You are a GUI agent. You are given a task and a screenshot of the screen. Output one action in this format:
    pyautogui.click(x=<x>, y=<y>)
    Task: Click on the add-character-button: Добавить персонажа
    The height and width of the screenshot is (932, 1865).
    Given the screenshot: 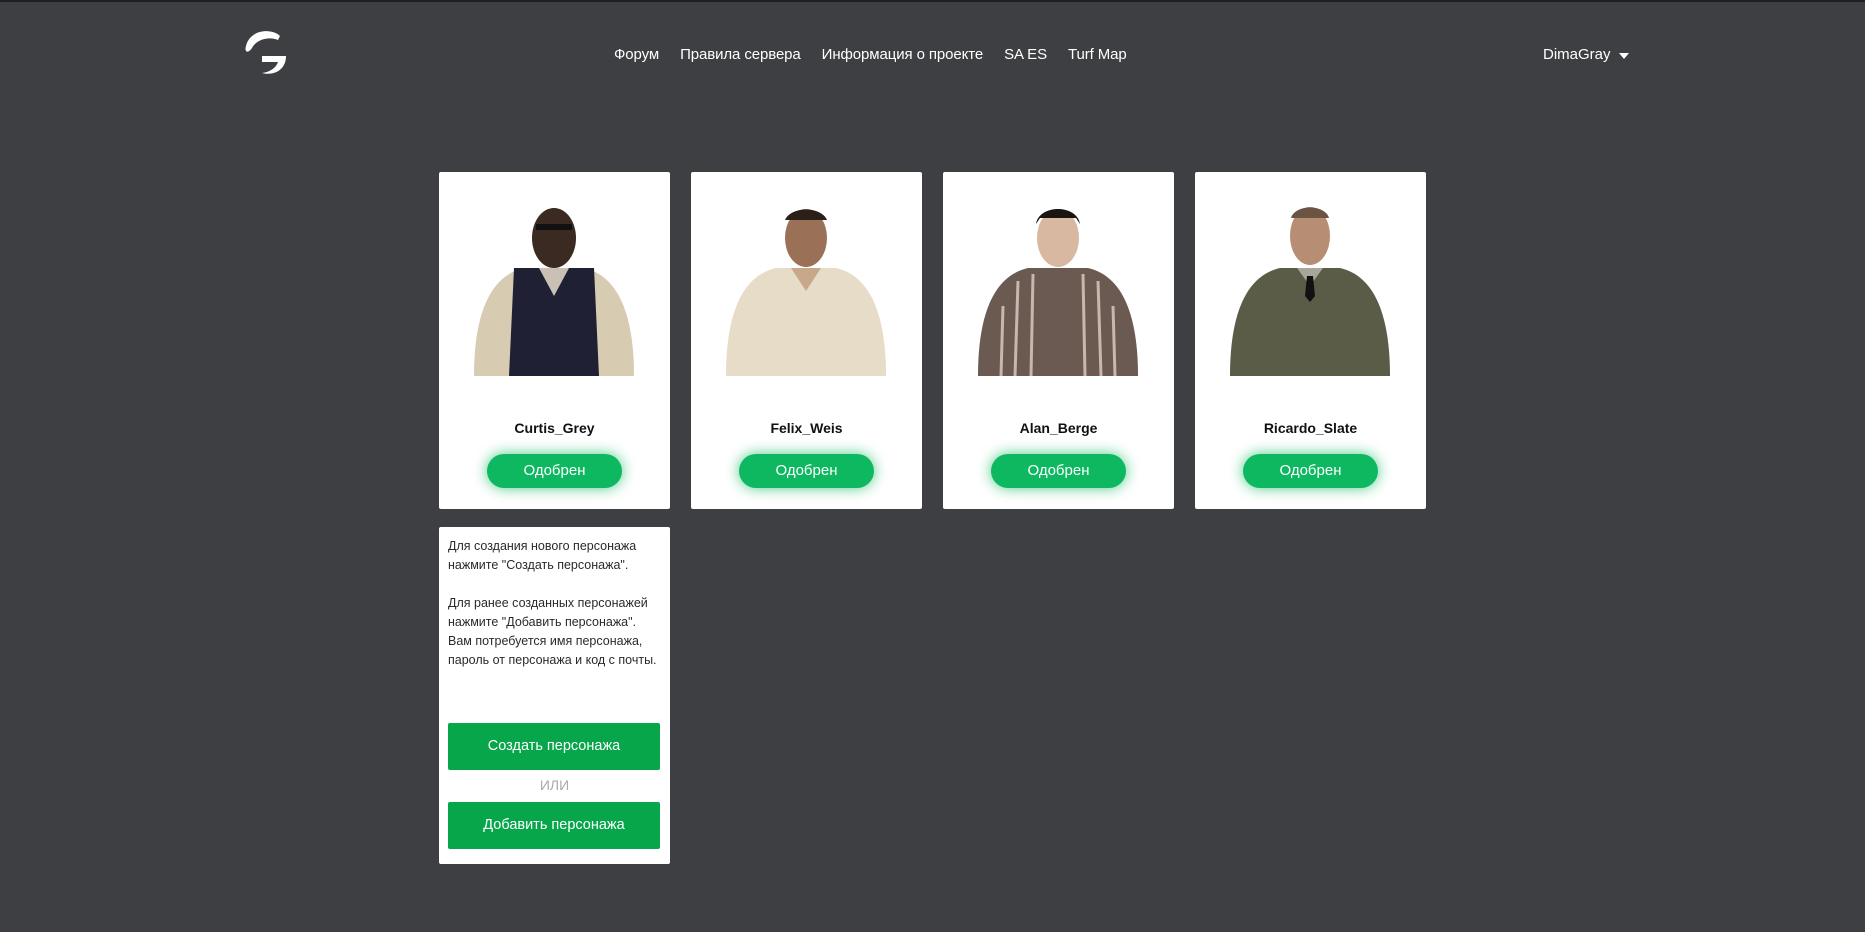 What is the action you would take?
    pyautogui.click(x=554, y=825)
    